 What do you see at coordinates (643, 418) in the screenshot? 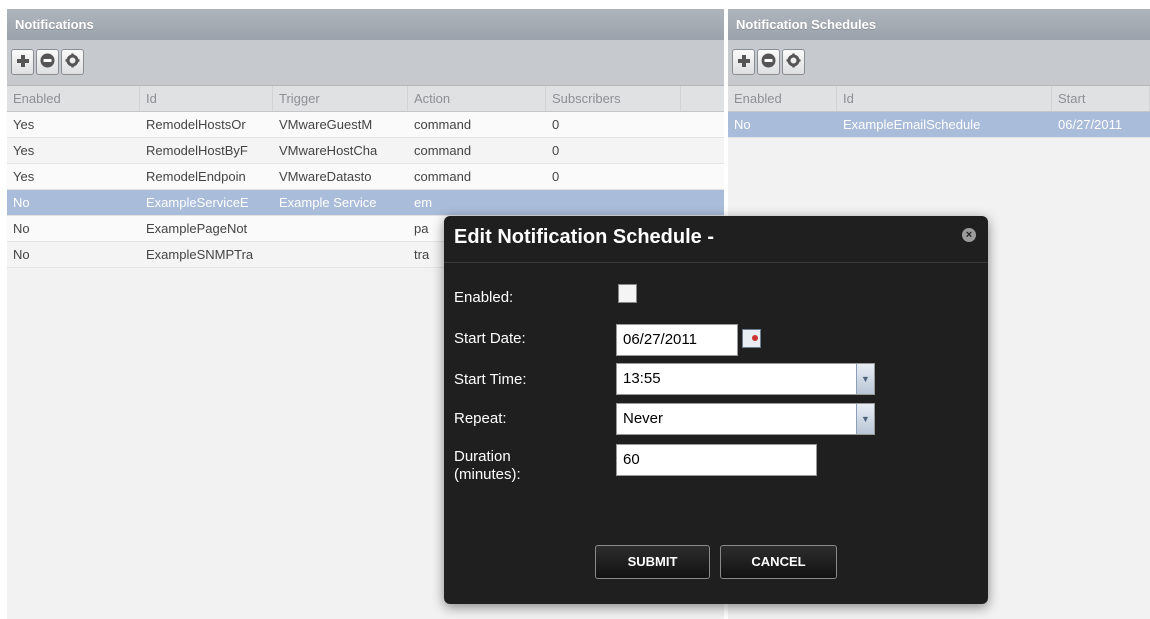
I see `repeat-value: Never` at bounding box center [643, 418].